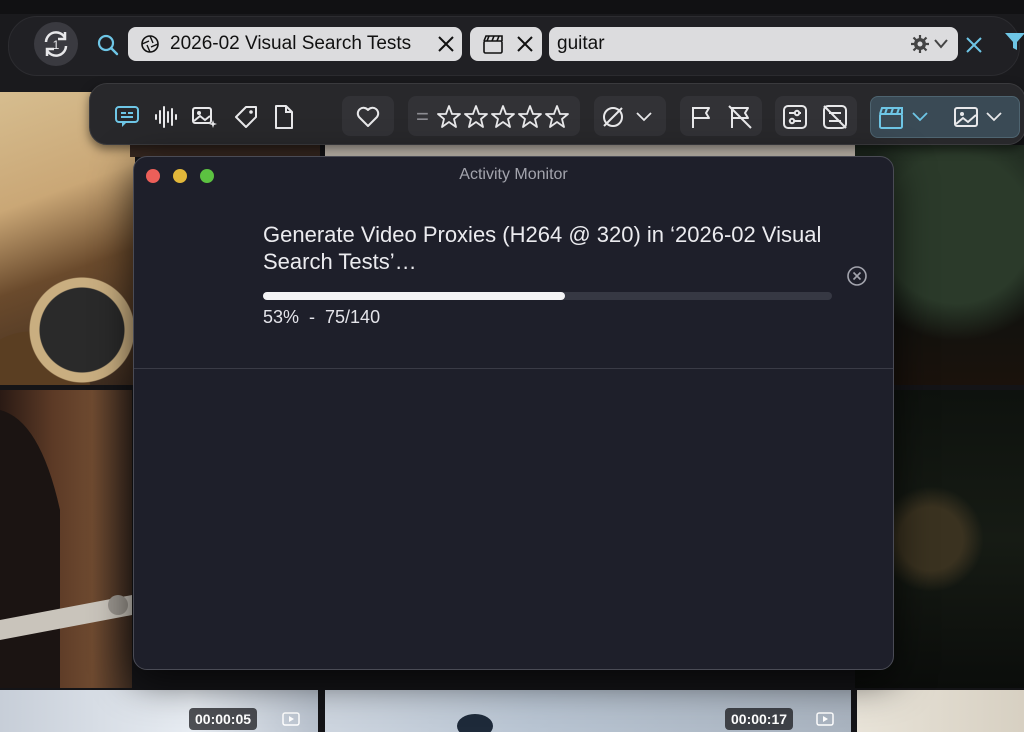  I want to click on aperture-icon, so click(150, 44).